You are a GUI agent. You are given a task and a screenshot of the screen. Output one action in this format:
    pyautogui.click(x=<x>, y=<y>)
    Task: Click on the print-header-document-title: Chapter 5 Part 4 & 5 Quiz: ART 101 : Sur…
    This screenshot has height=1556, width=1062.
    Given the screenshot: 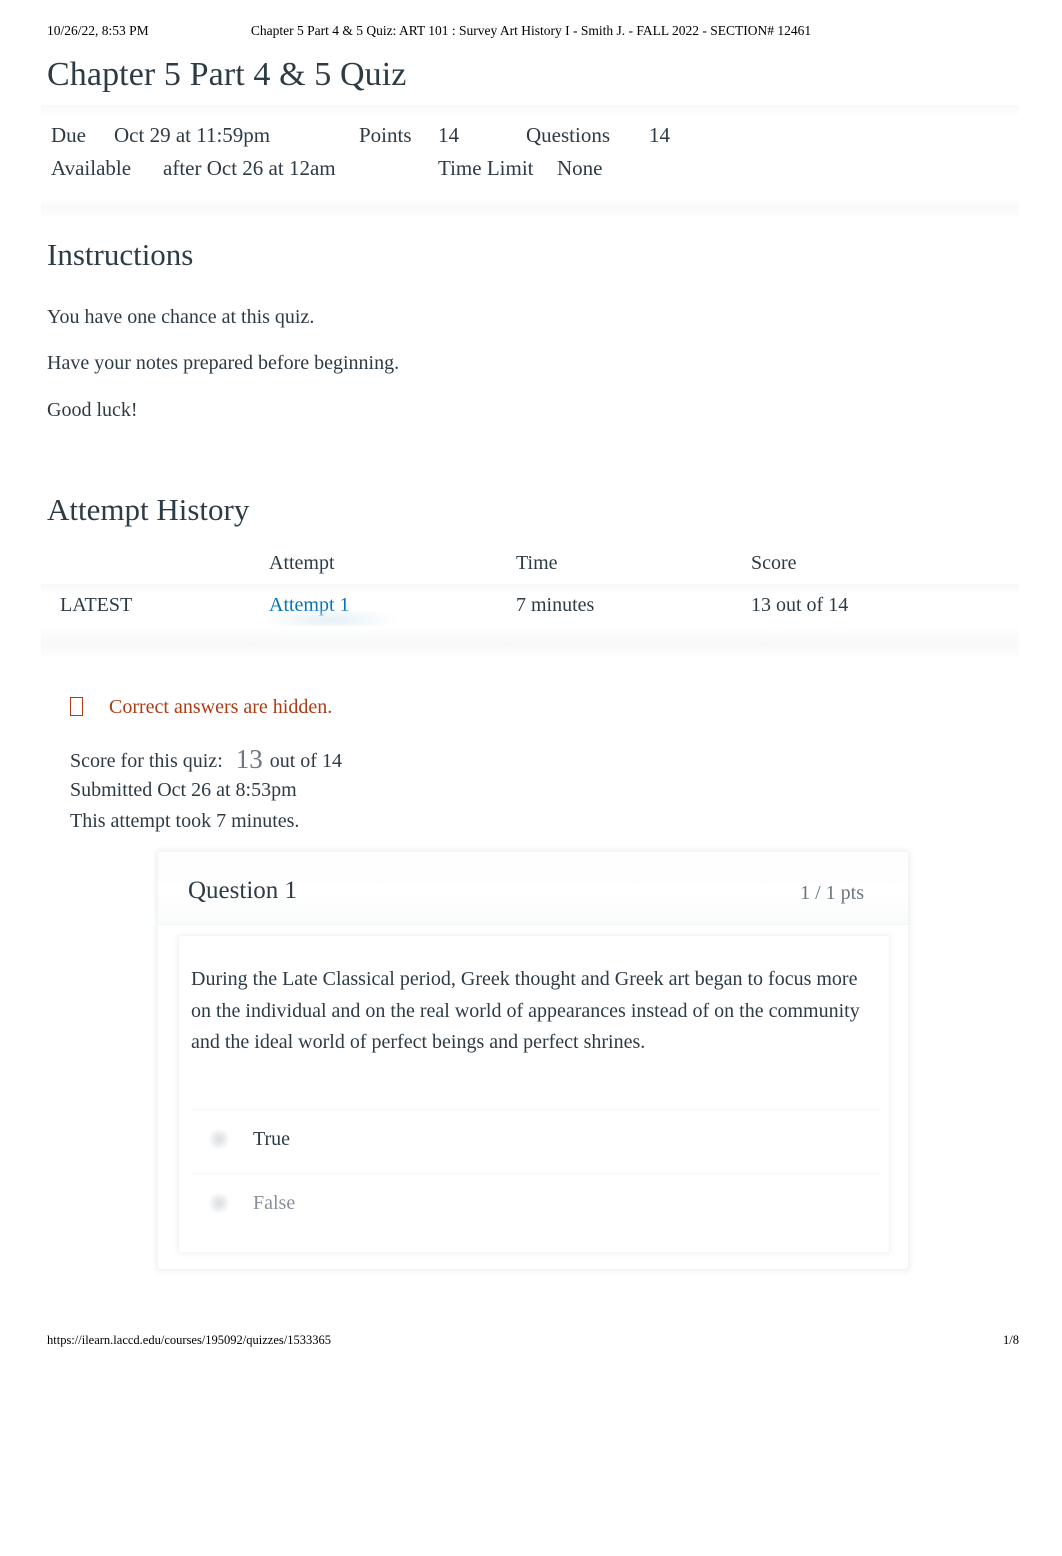 What is the action you would take?
    pyautogui.click(x=531, y=30)
    